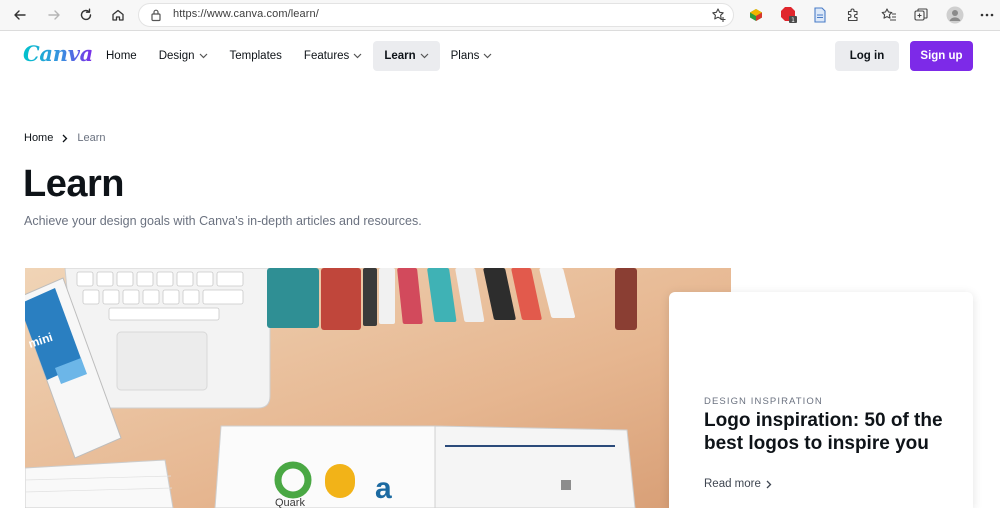 The width and height of the screenshot is (1000, 508). What do you see at coordinates (20, 15) in the screenshot?
I see `arrow-left-icon` at bounding box center [20, 15].